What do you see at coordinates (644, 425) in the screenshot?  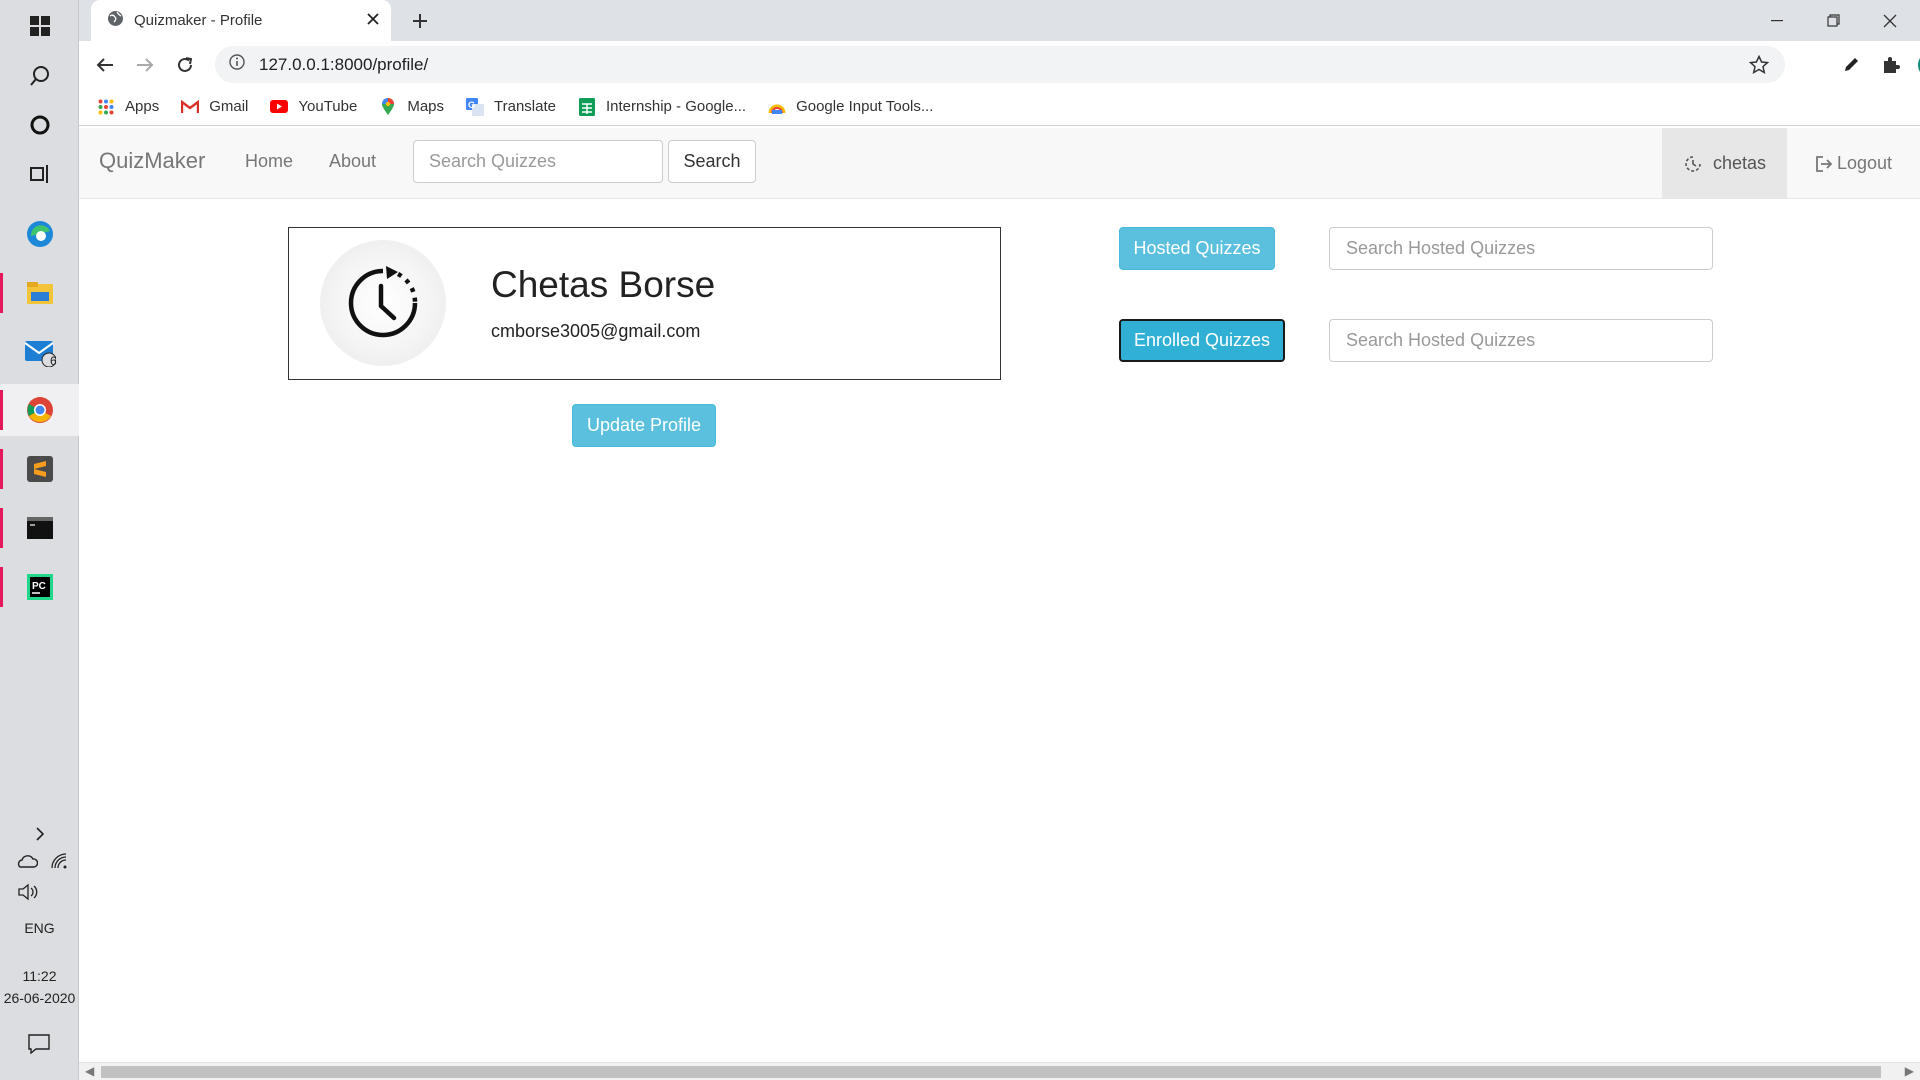 I see `update-profile-button: Update Profile` at bounding box center [644, 425].